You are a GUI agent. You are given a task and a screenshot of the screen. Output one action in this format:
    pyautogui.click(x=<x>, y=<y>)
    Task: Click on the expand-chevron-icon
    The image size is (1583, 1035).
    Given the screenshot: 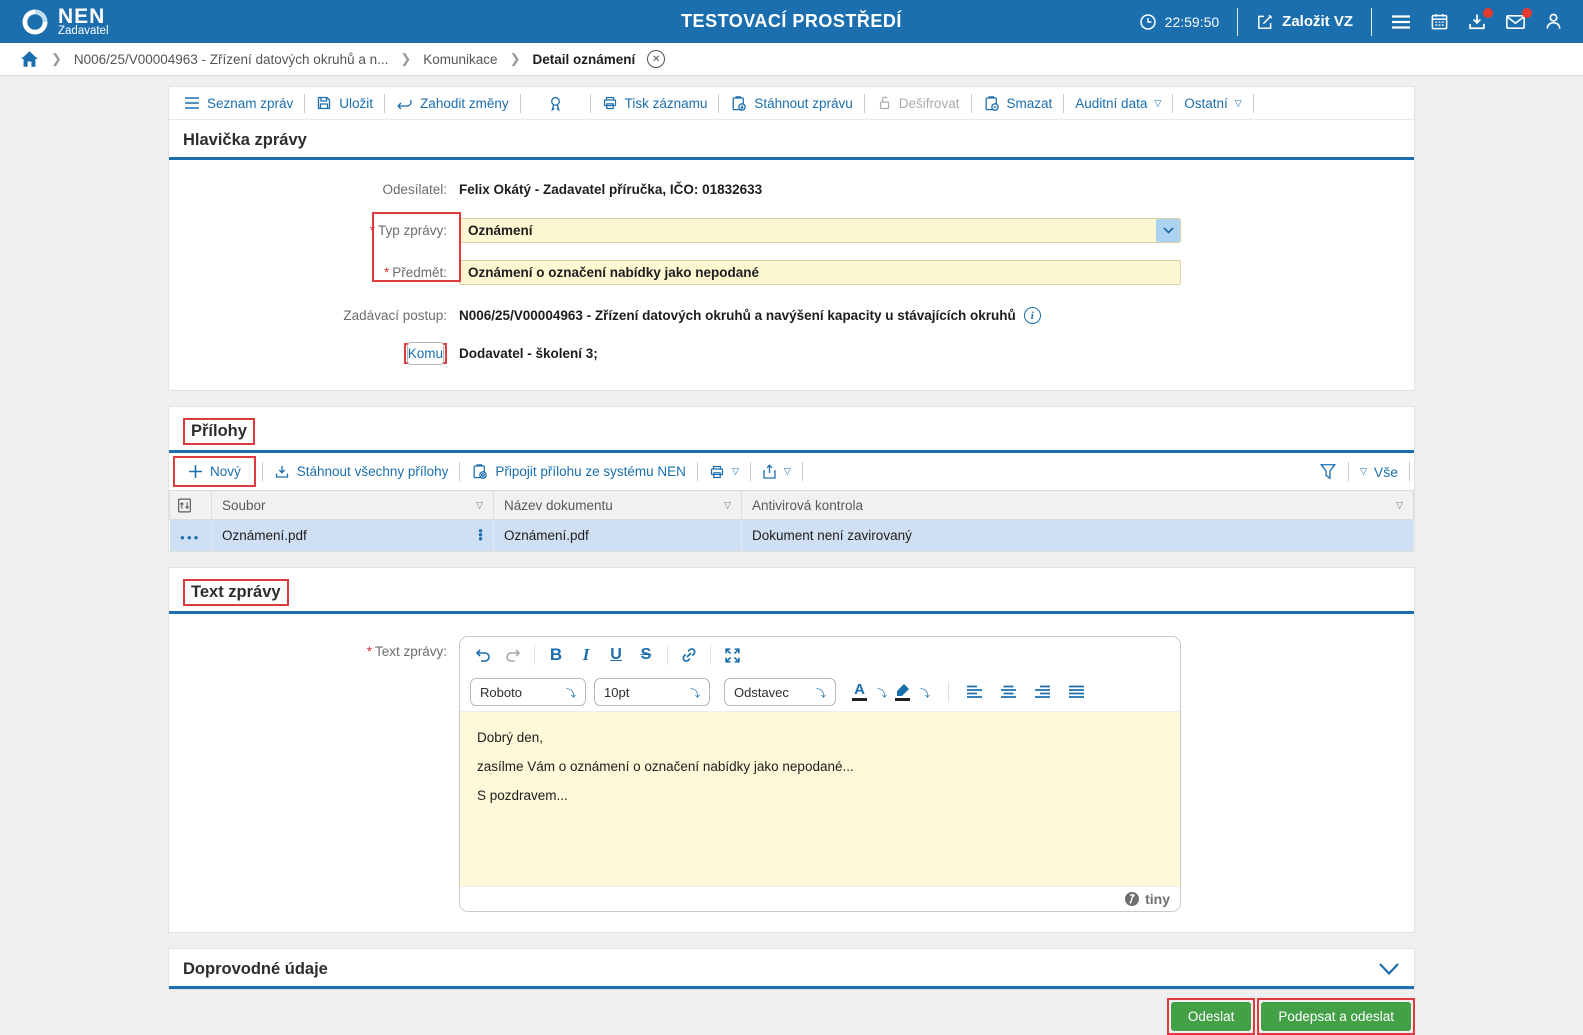 What is the action you would take?
    pyautogui.click(x=1389, y=969)
    